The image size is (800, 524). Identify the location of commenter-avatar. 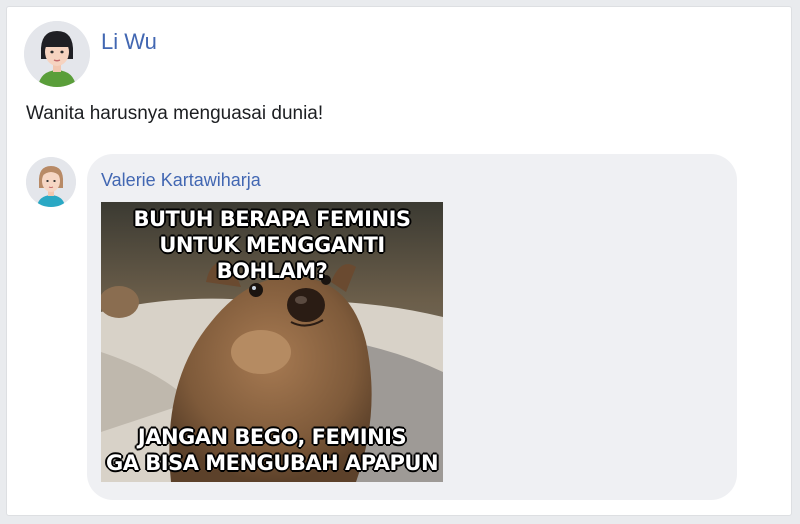
(51, 182).